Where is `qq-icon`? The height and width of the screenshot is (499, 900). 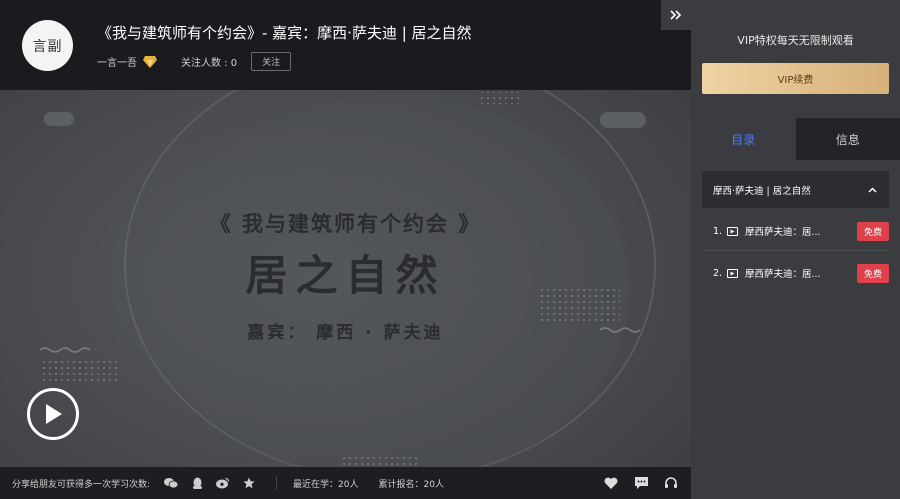 qq-icon is located at coordinates (197, 483).